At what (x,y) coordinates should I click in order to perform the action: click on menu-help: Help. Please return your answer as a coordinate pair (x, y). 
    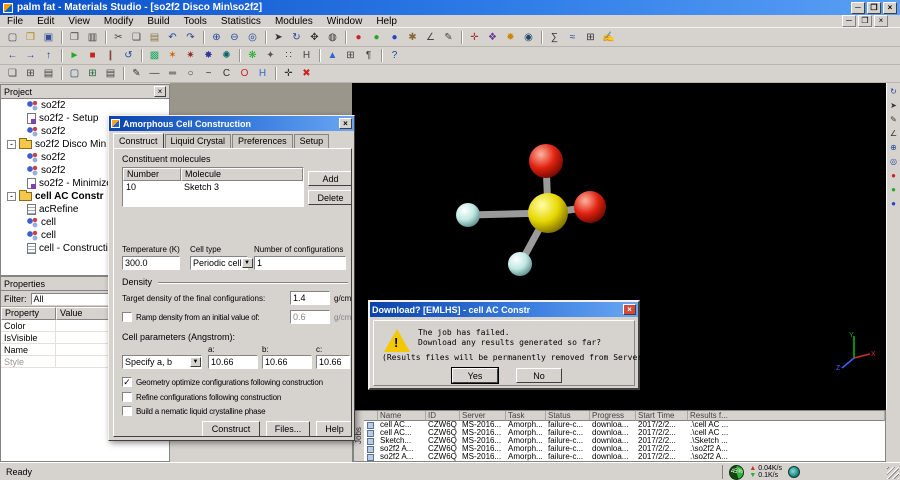
    Looking at the image, I should click on (386, 21).